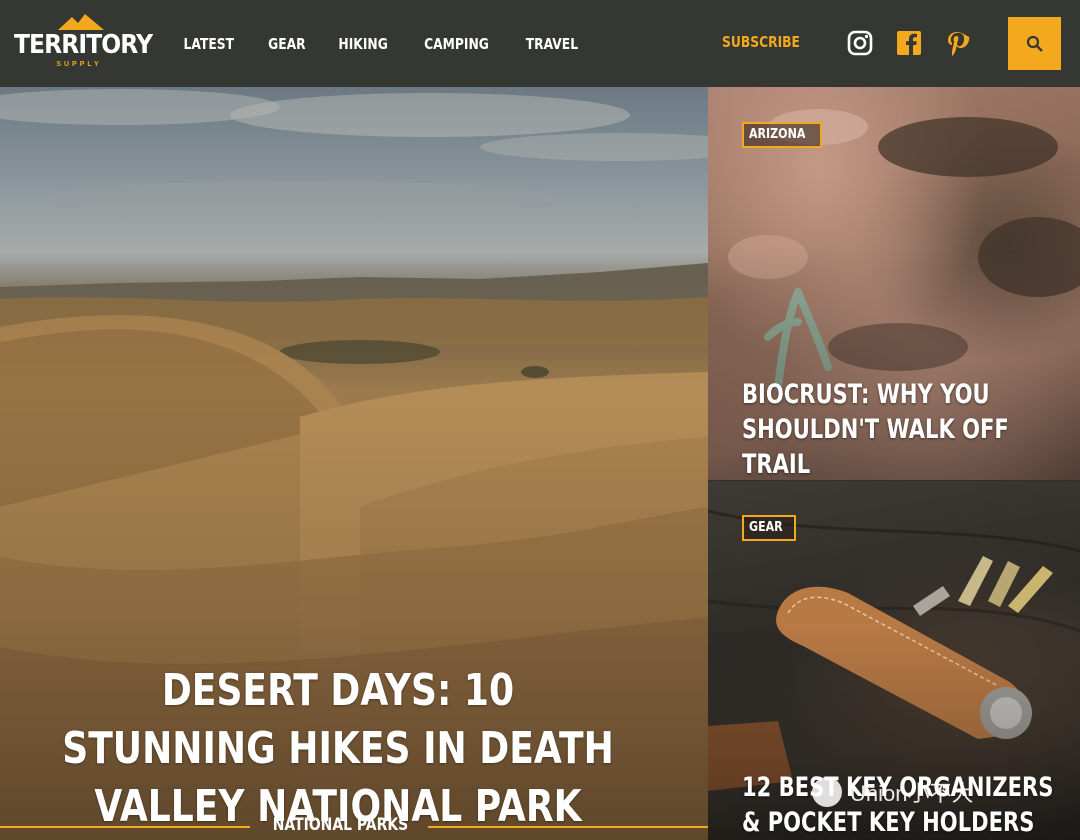 The image size is (1080, 840). Describe the element at coordinates (860, 43) in the screenshot. I see `instagram-icon` at that location.